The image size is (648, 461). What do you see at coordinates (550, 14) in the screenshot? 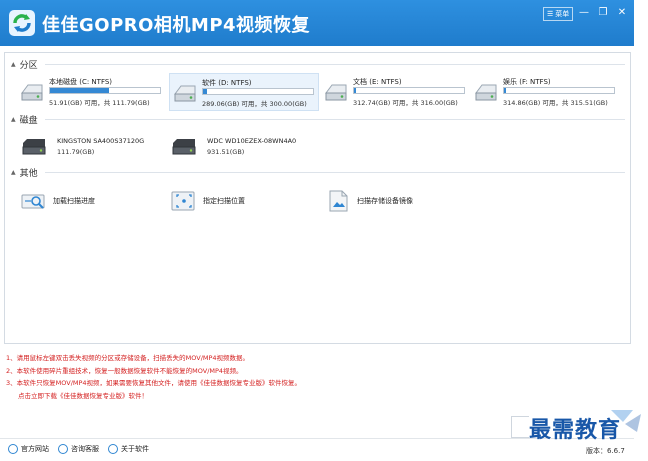
I see `menu-icon: ☰` at bounding box center [550, 14].